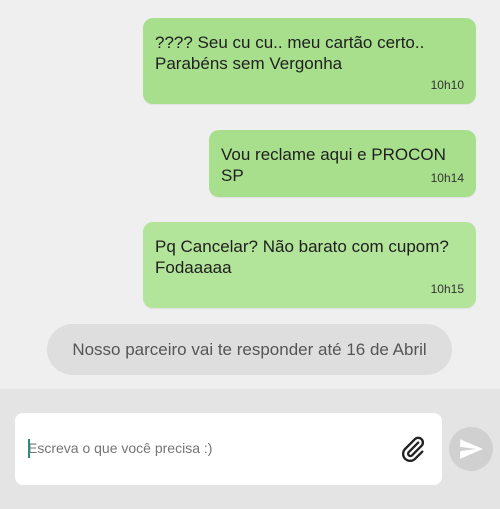  What do you see at coordinates (198, 448) in the screenshot?
I see `message-input` at bounding box center [198, 448].